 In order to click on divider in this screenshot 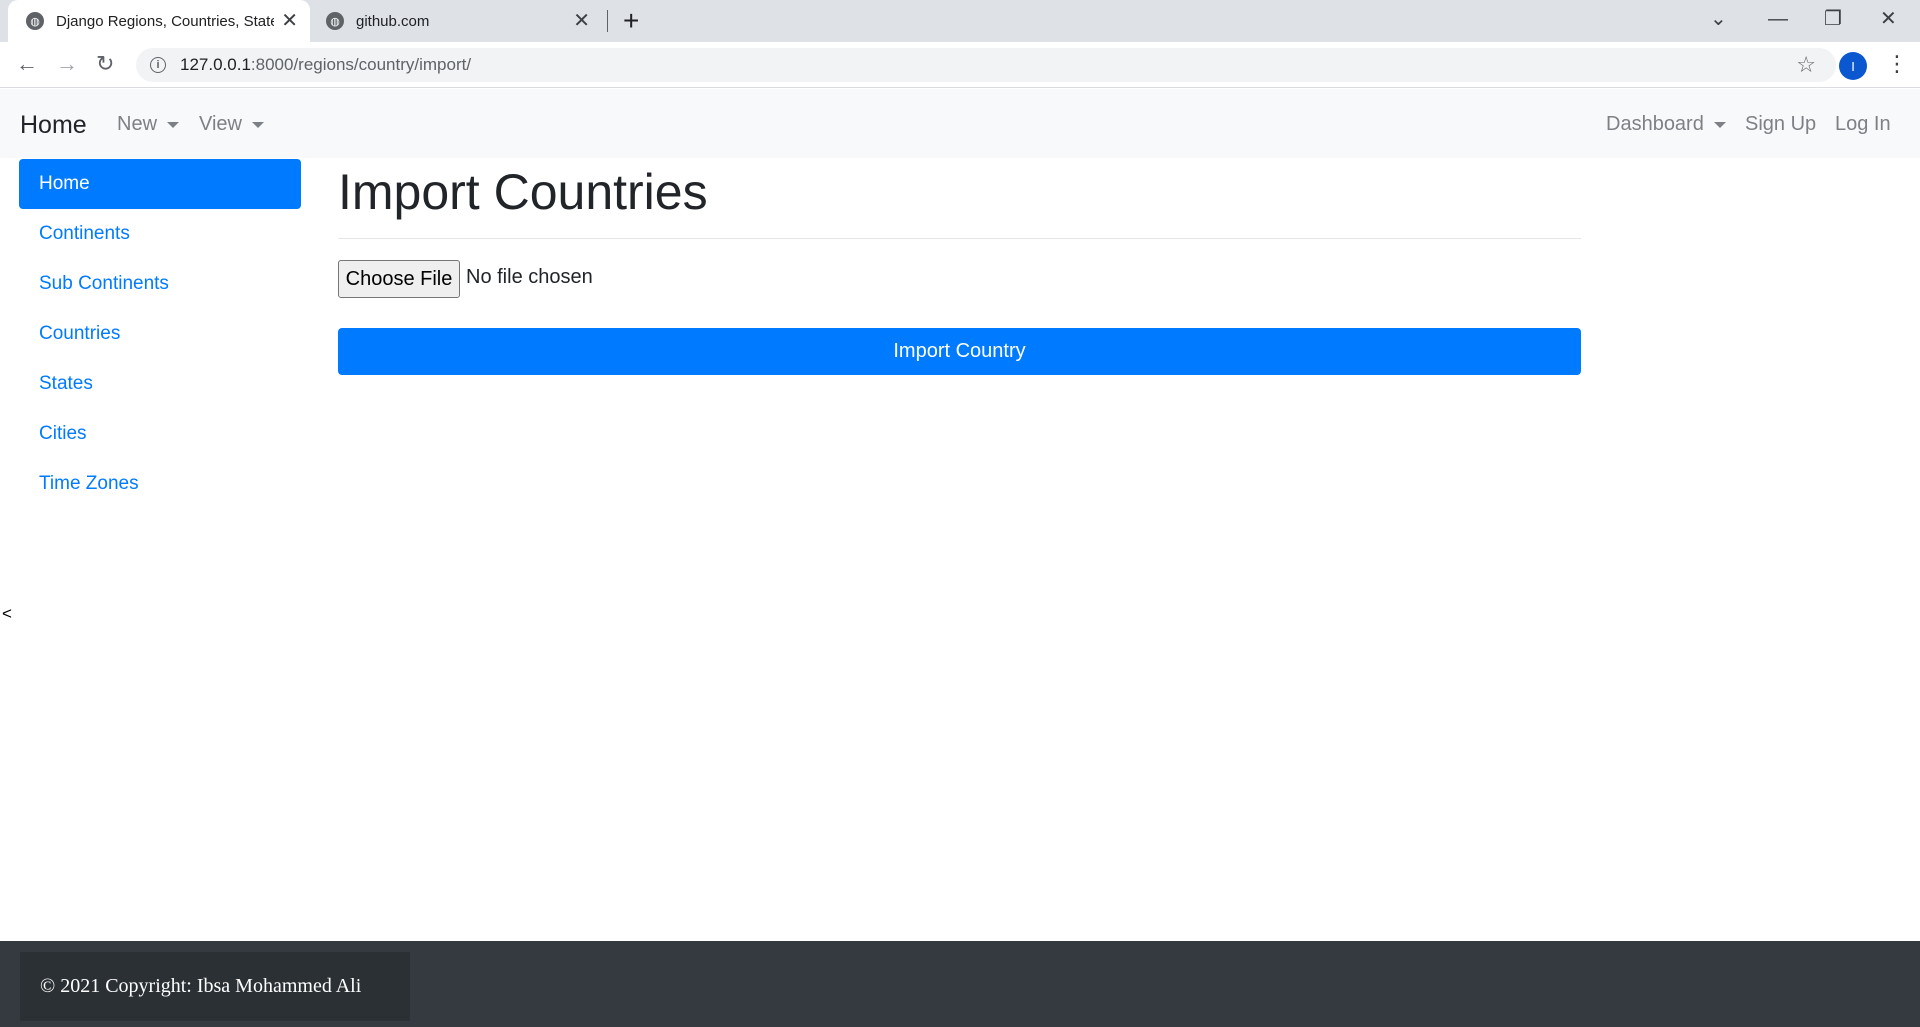, I will do `click(959, 238)`.